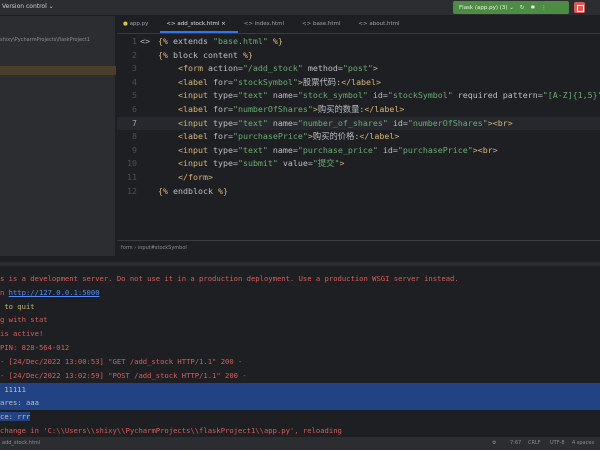  I want to click on line-number: 2, so click(134, 54).